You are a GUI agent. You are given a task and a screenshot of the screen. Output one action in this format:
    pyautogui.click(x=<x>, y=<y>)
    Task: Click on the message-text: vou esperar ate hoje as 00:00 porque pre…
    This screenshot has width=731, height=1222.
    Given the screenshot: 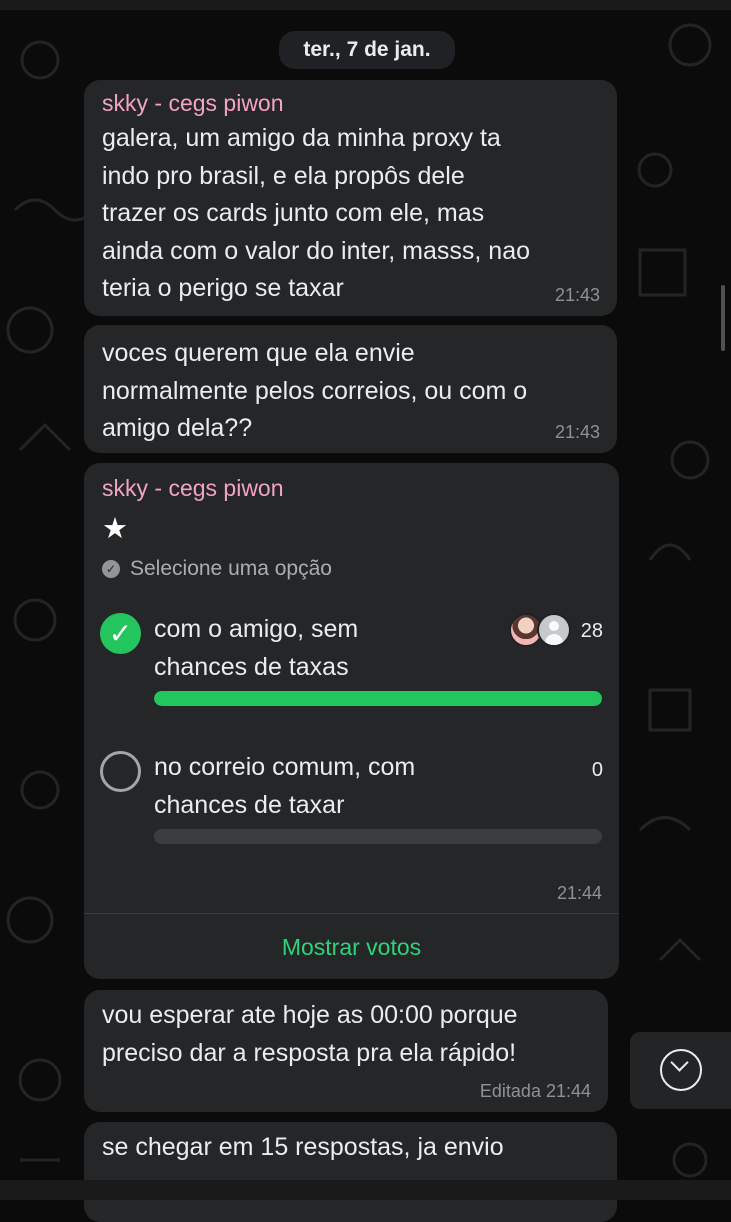 What is the action you would take?
    pyautogui.click(x=310, y=1034)
    